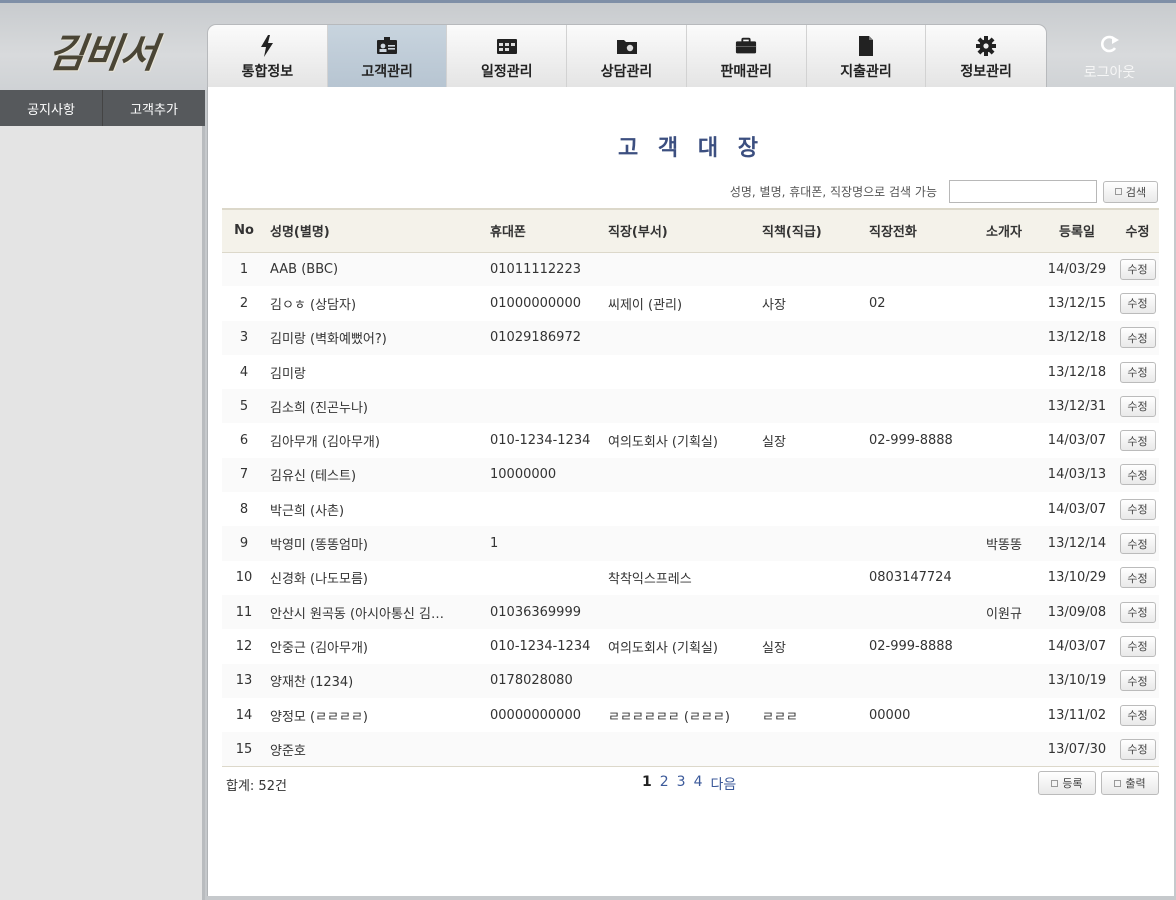 This screenshot has width=1176, height=900. I want to click on registered-date: 14/03/29, so click(1077, 269).